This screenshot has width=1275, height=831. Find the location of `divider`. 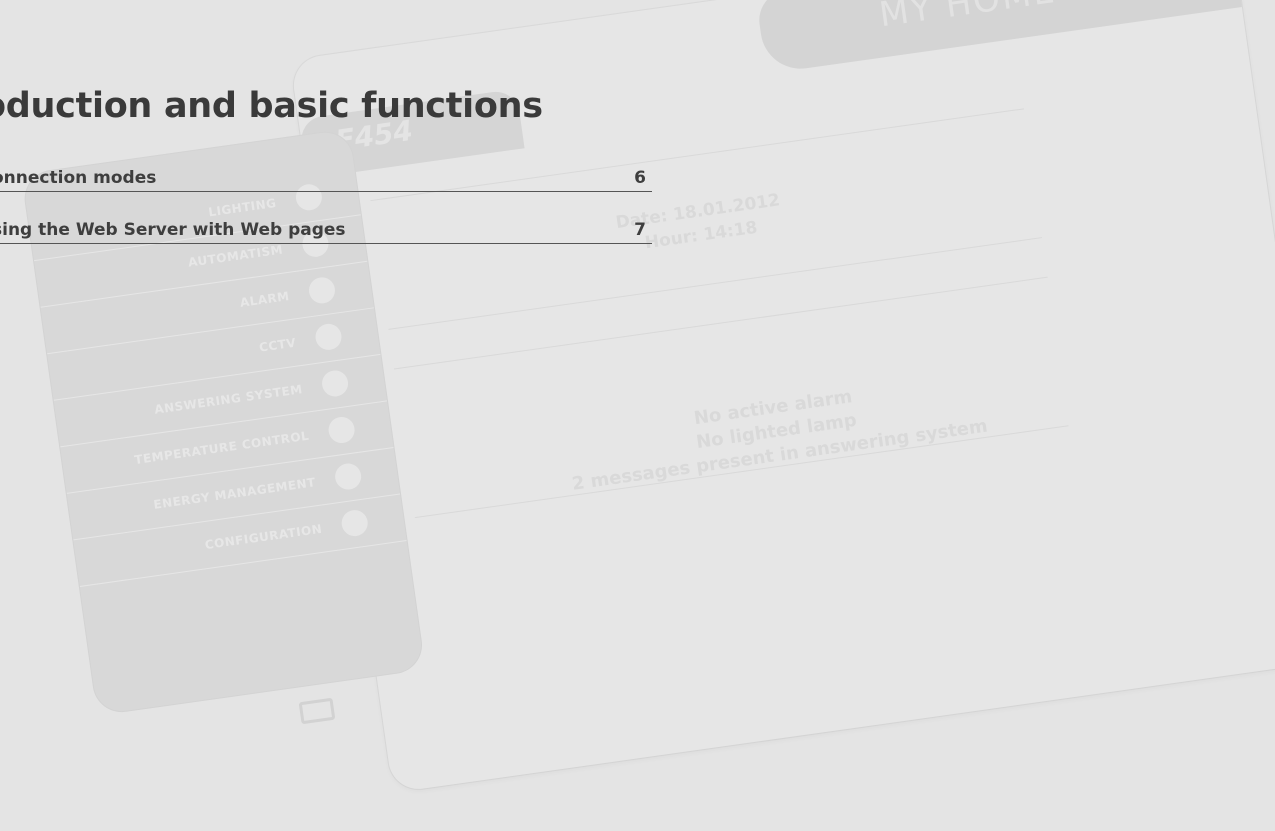

divider is located at coordinates (720, 323).